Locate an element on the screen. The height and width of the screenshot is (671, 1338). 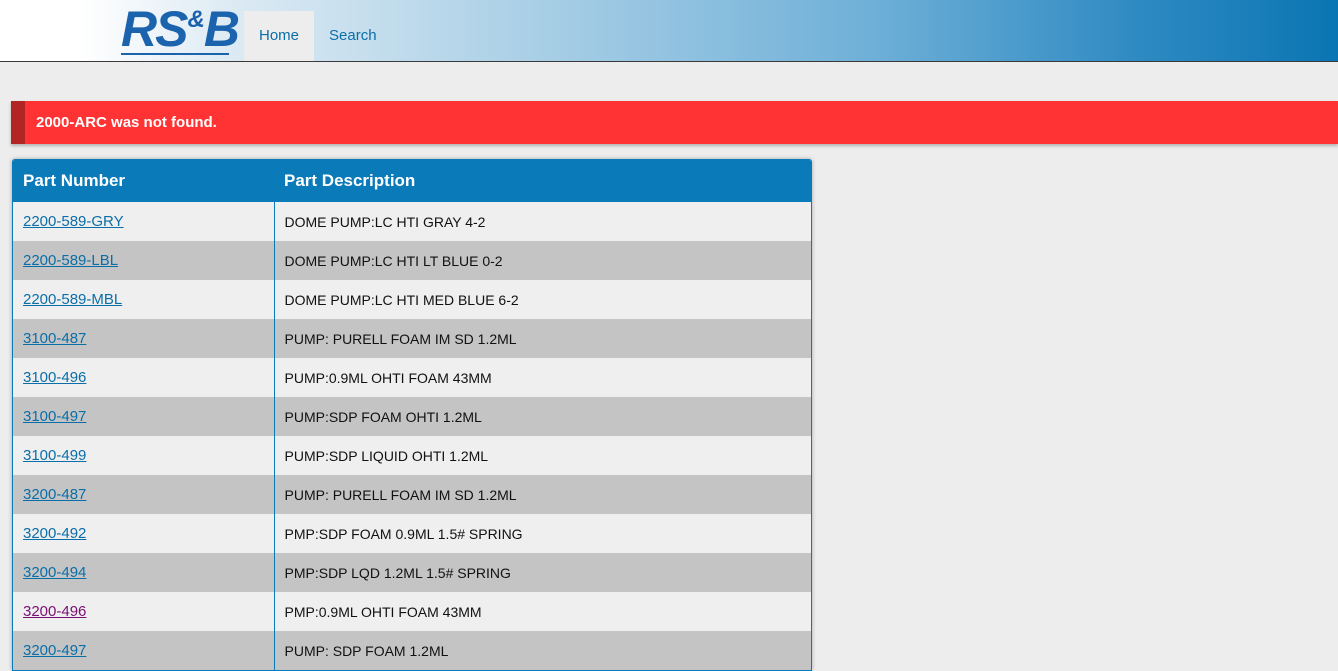
nav-search: Search is located at coordinates (353, 36).